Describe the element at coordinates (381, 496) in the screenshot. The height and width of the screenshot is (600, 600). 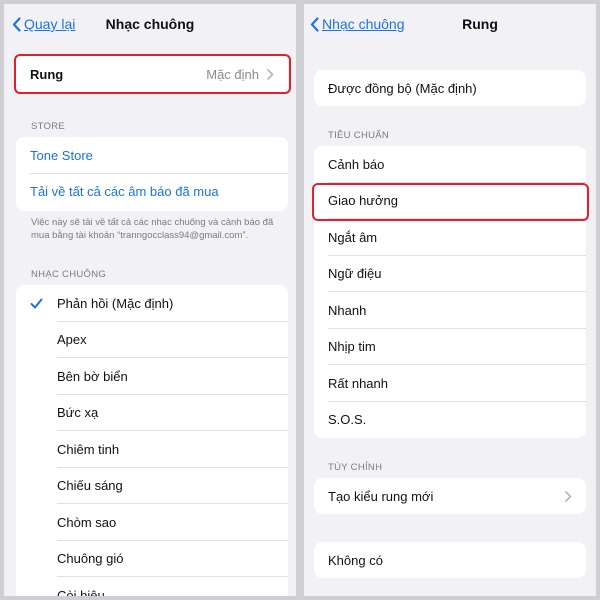
I see `create-vibration-label: Tạo kiểu rung mới` at that location.